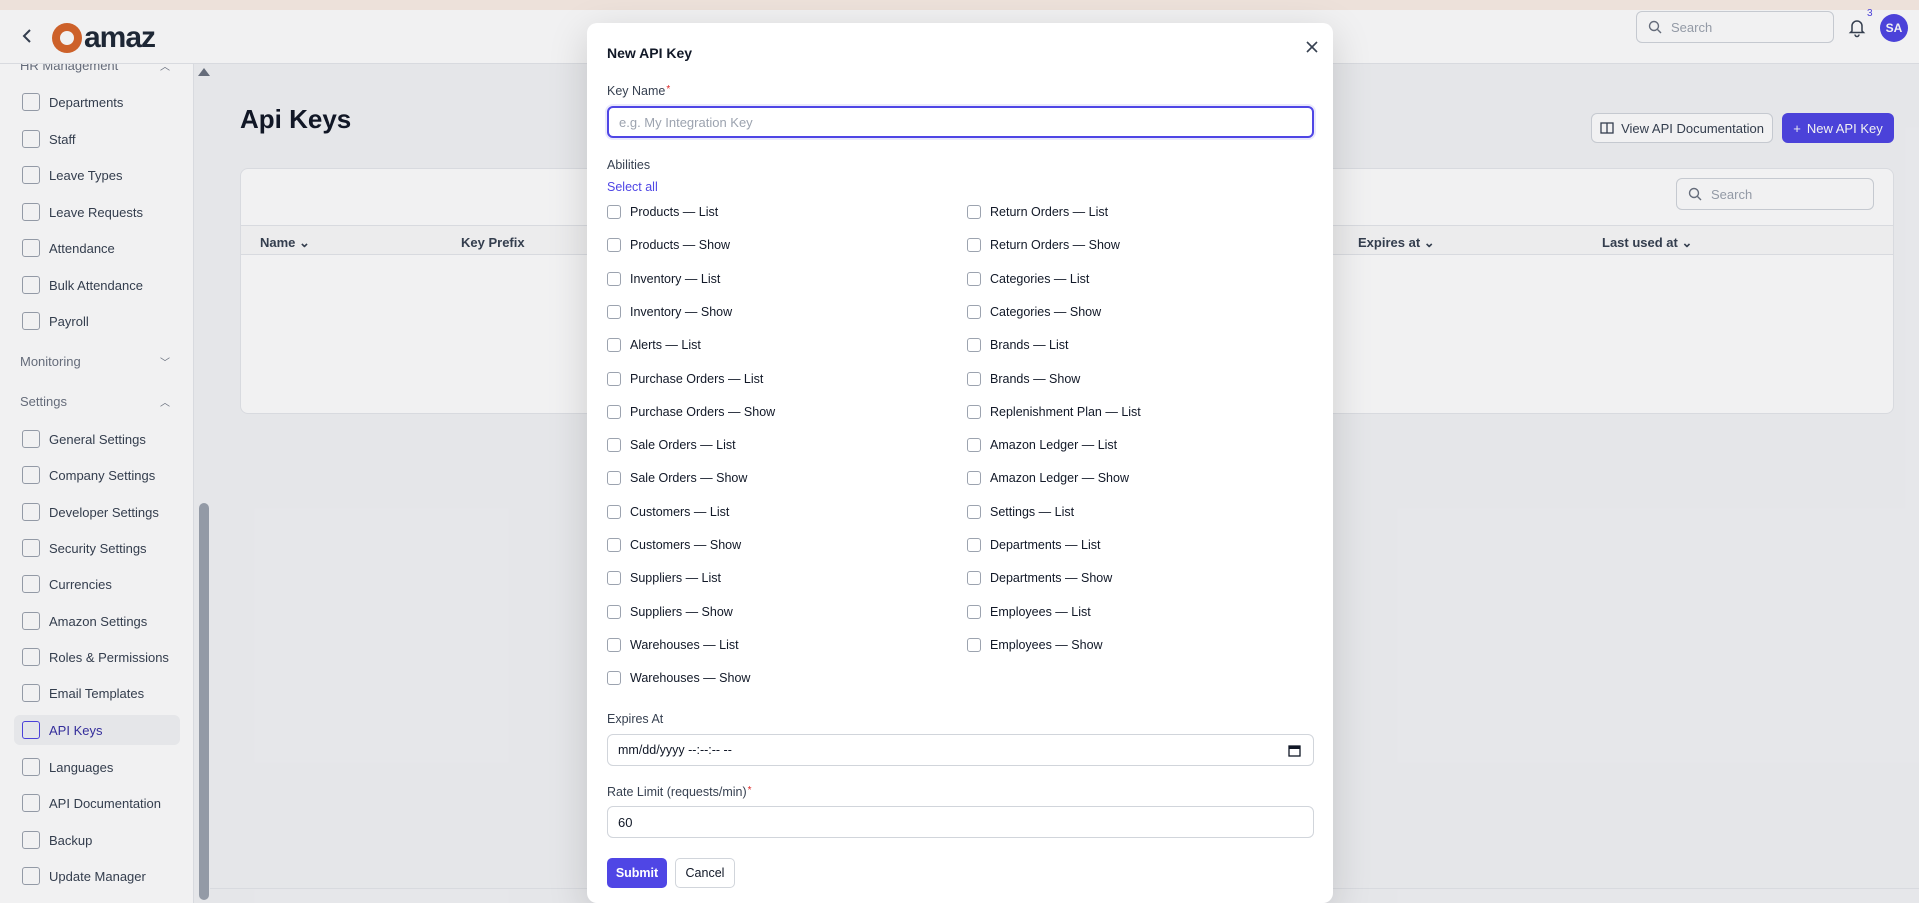  Describe the element at coordinates (697, 379) in the screenshot. I see `ability-label: Purchase Orders — List` at that location.